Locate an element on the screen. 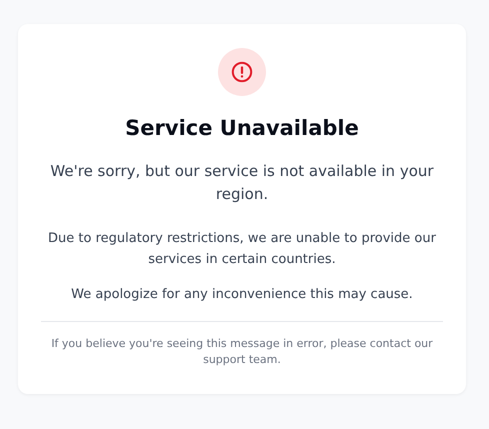  body-text: Due to regulatory restrictions, we are unable to provide our services in certain countries. is located at coordinates (242, 249).